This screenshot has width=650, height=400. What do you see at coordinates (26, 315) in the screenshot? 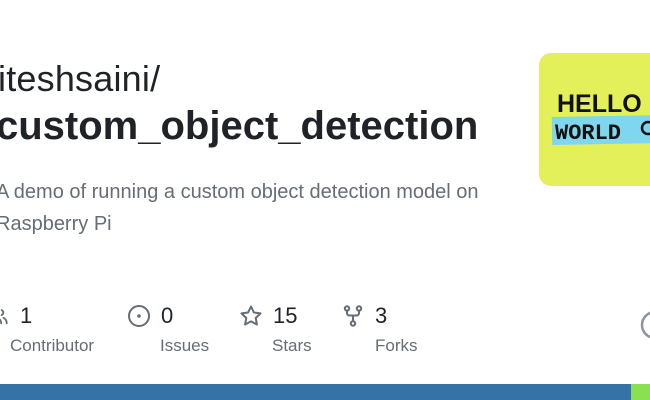
I see `contributors-count: 1` at bounding box center [26, 315].